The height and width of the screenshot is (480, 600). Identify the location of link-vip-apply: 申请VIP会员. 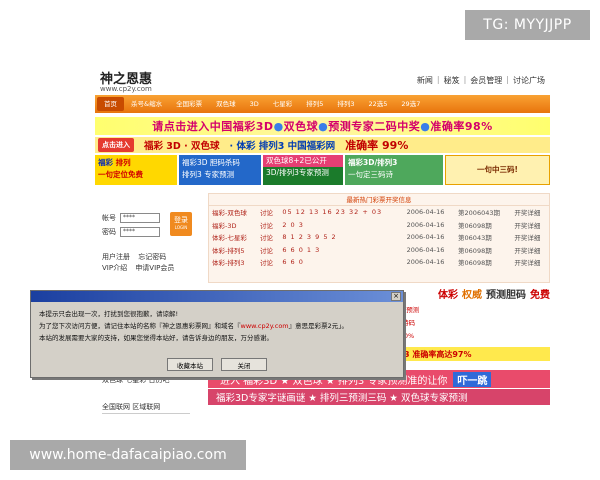
(154, 268).